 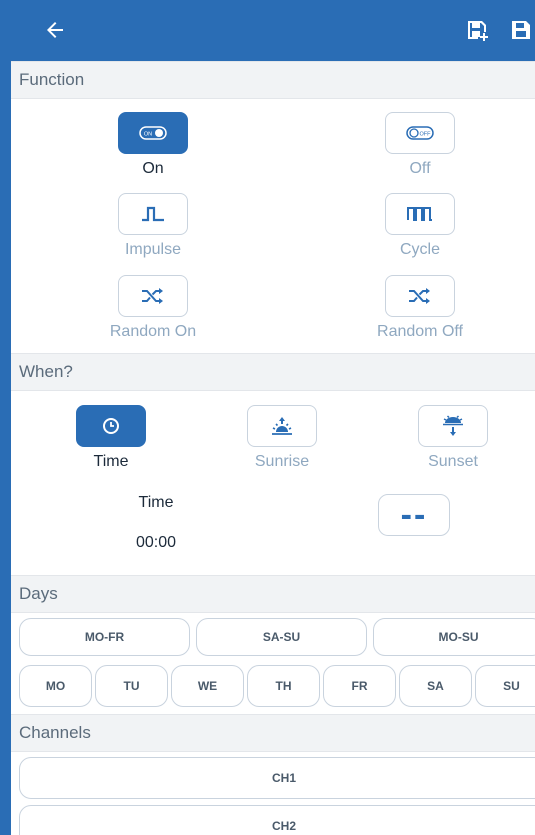 What do you see at coordinates (277, 778) in the screenshot?
I see `channel-ch1: CH1` at bounding box center [277, 778].